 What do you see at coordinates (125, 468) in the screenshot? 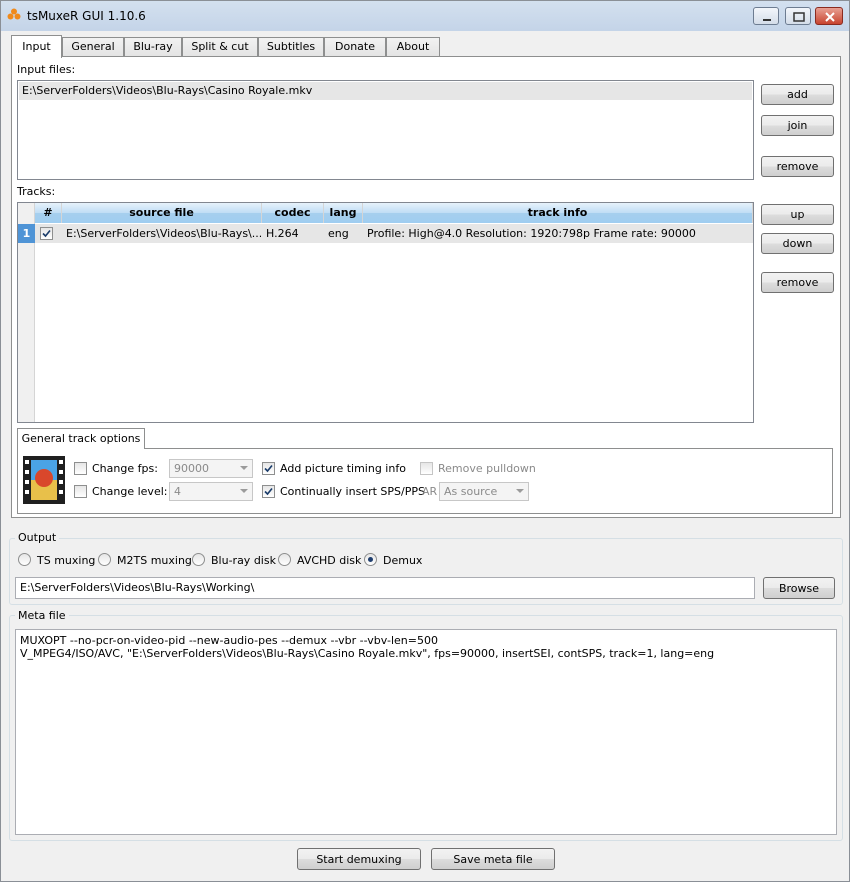
I see `change-fps-label: Change fps:` at bounding box center [125, 468].